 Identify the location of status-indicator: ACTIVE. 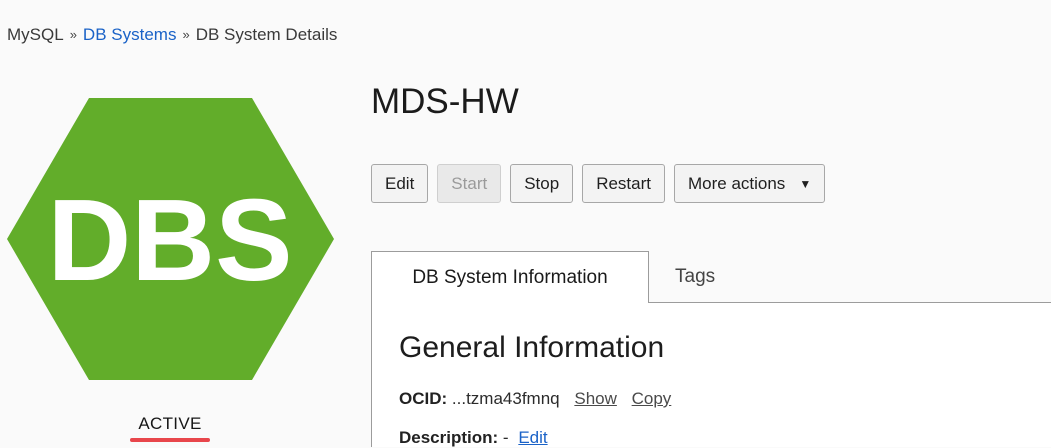
(170, 428).